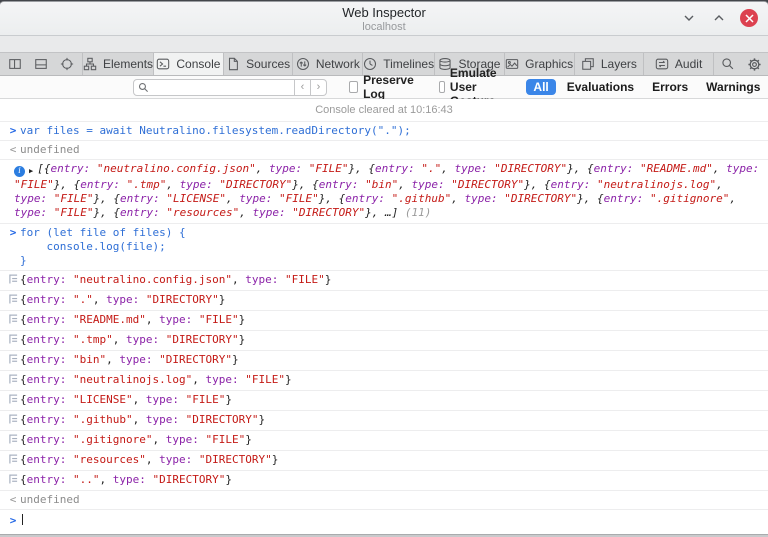 This screenshot has height=537, width=768. I want to click on tab-search-button, so click(728, 64).